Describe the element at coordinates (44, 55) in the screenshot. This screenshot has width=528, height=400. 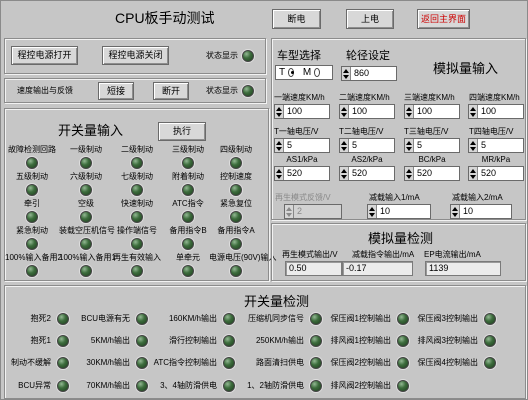
I see `power-open-button: 程控电源打开` at that location.